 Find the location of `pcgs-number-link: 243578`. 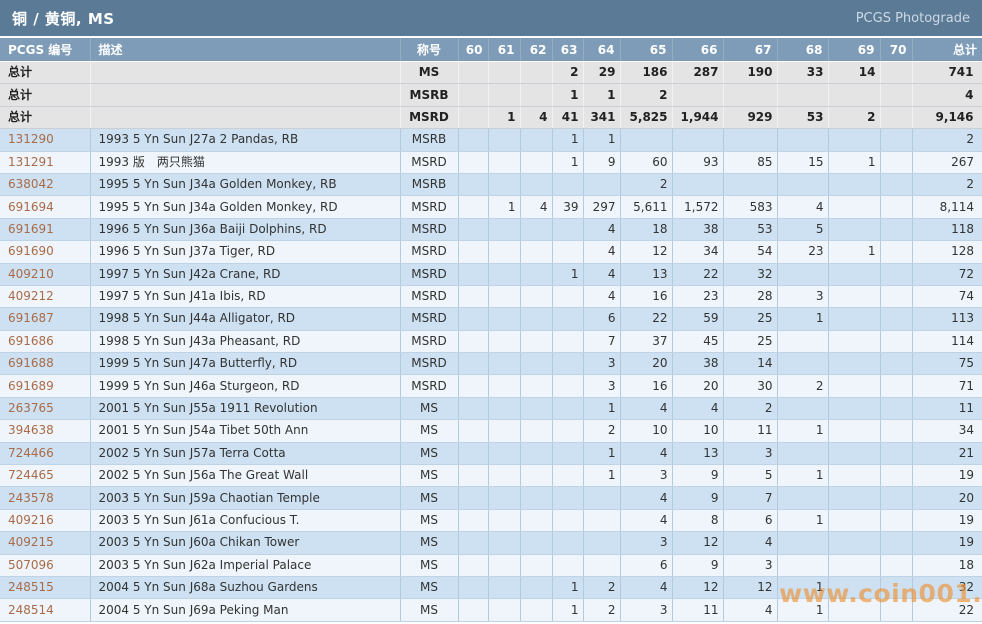

pcgs-number-link: 243578 is located at coordinates (45, 498).